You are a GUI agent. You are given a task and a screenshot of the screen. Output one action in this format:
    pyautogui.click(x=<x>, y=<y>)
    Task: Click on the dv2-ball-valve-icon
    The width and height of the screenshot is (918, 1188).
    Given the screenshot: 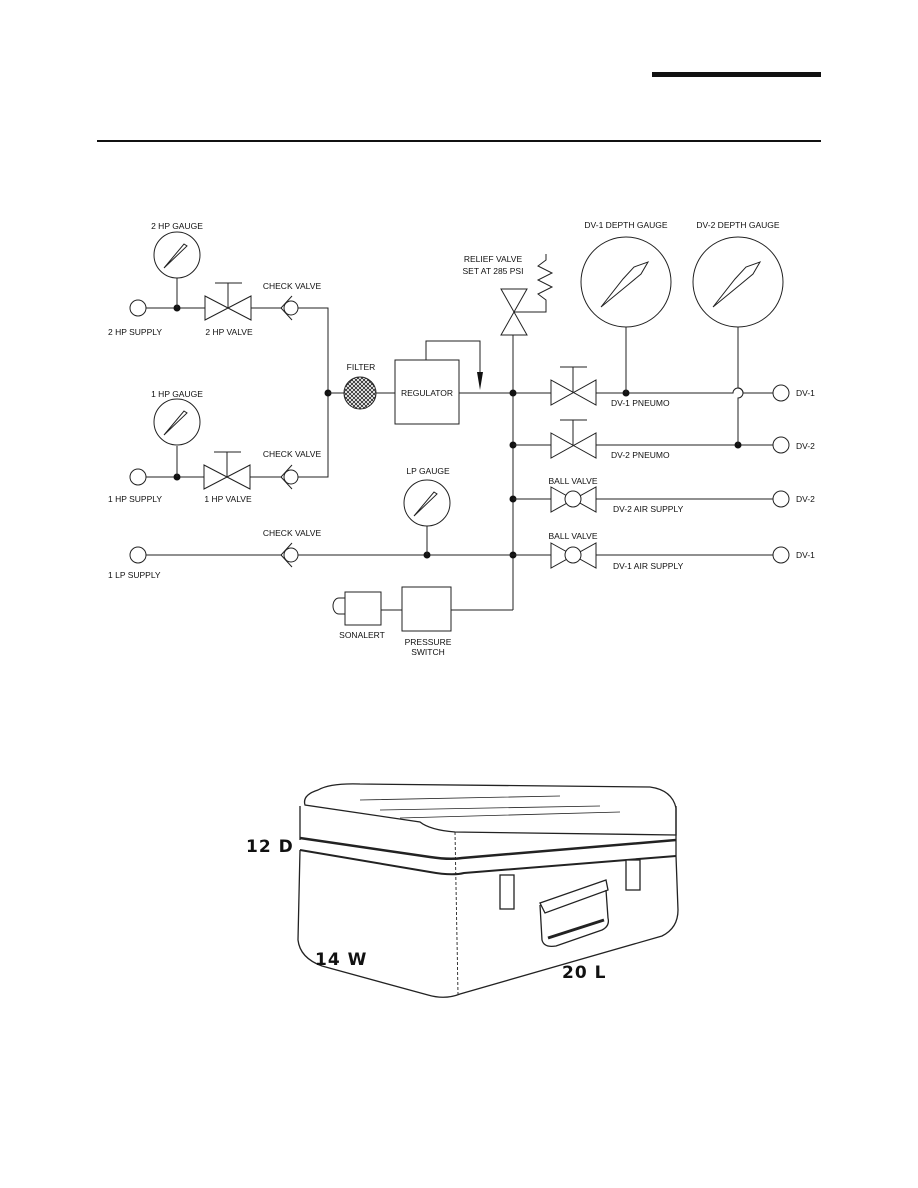 What is the action you would take?
    pyautogui.click(x=573, y=499)
    